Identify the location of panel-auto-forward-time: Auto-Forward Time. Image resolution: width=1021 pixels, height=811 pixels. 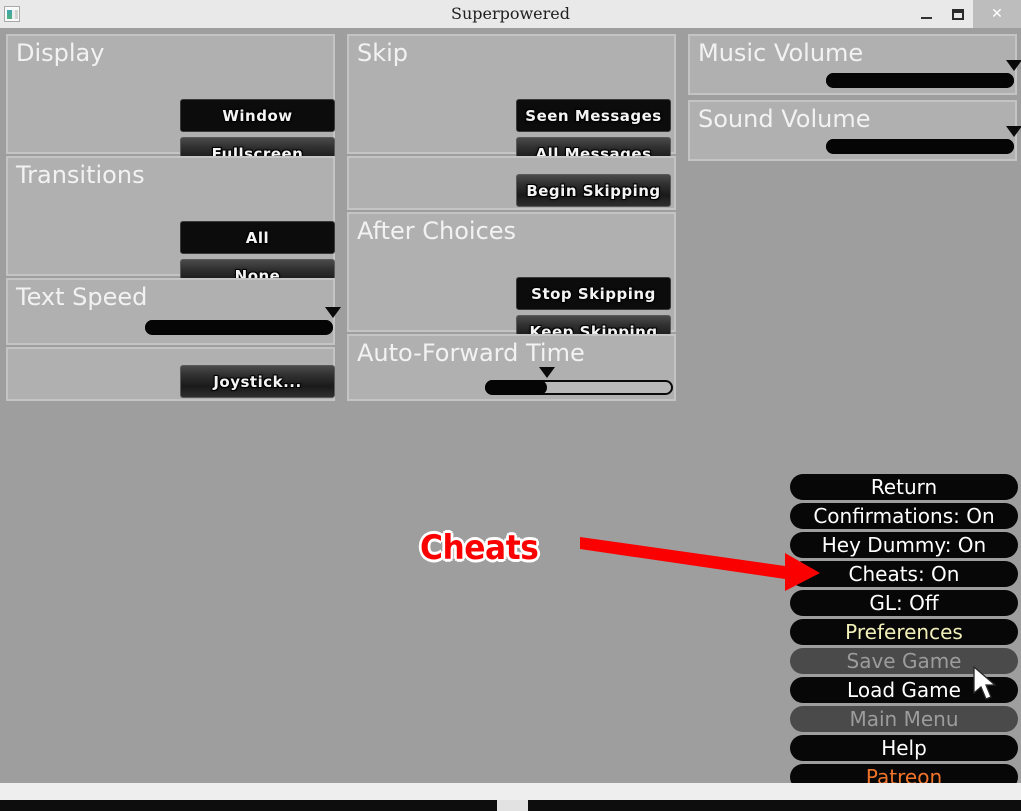
(511, 367).